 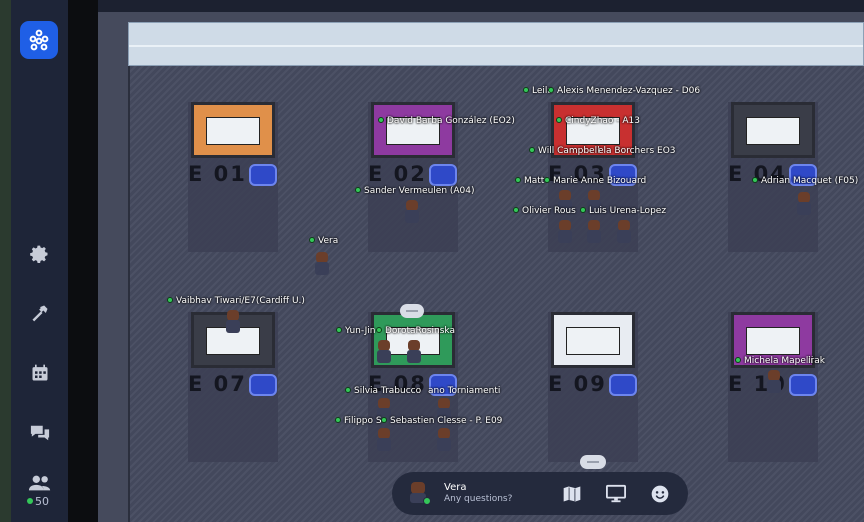 What do you see at coordinates (30, 501) in the screenshot?
I see `online-dot` at bounding box center [30, 501].